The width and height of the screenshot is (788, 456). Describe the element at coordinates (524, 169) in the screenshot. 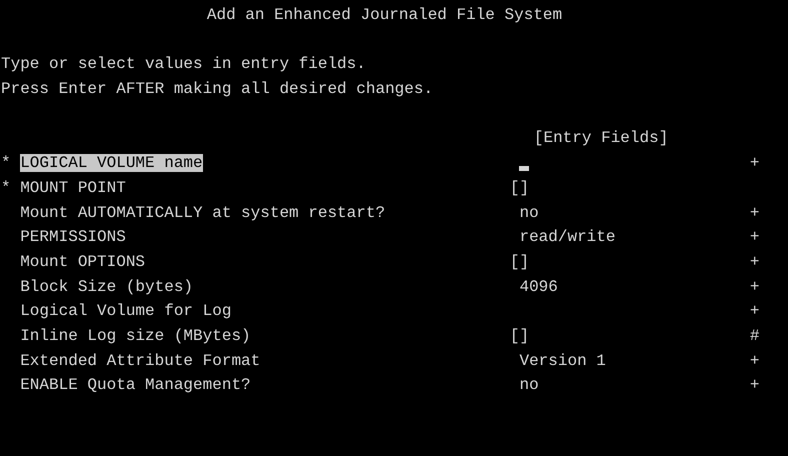

I see `text-cursor` at that location.